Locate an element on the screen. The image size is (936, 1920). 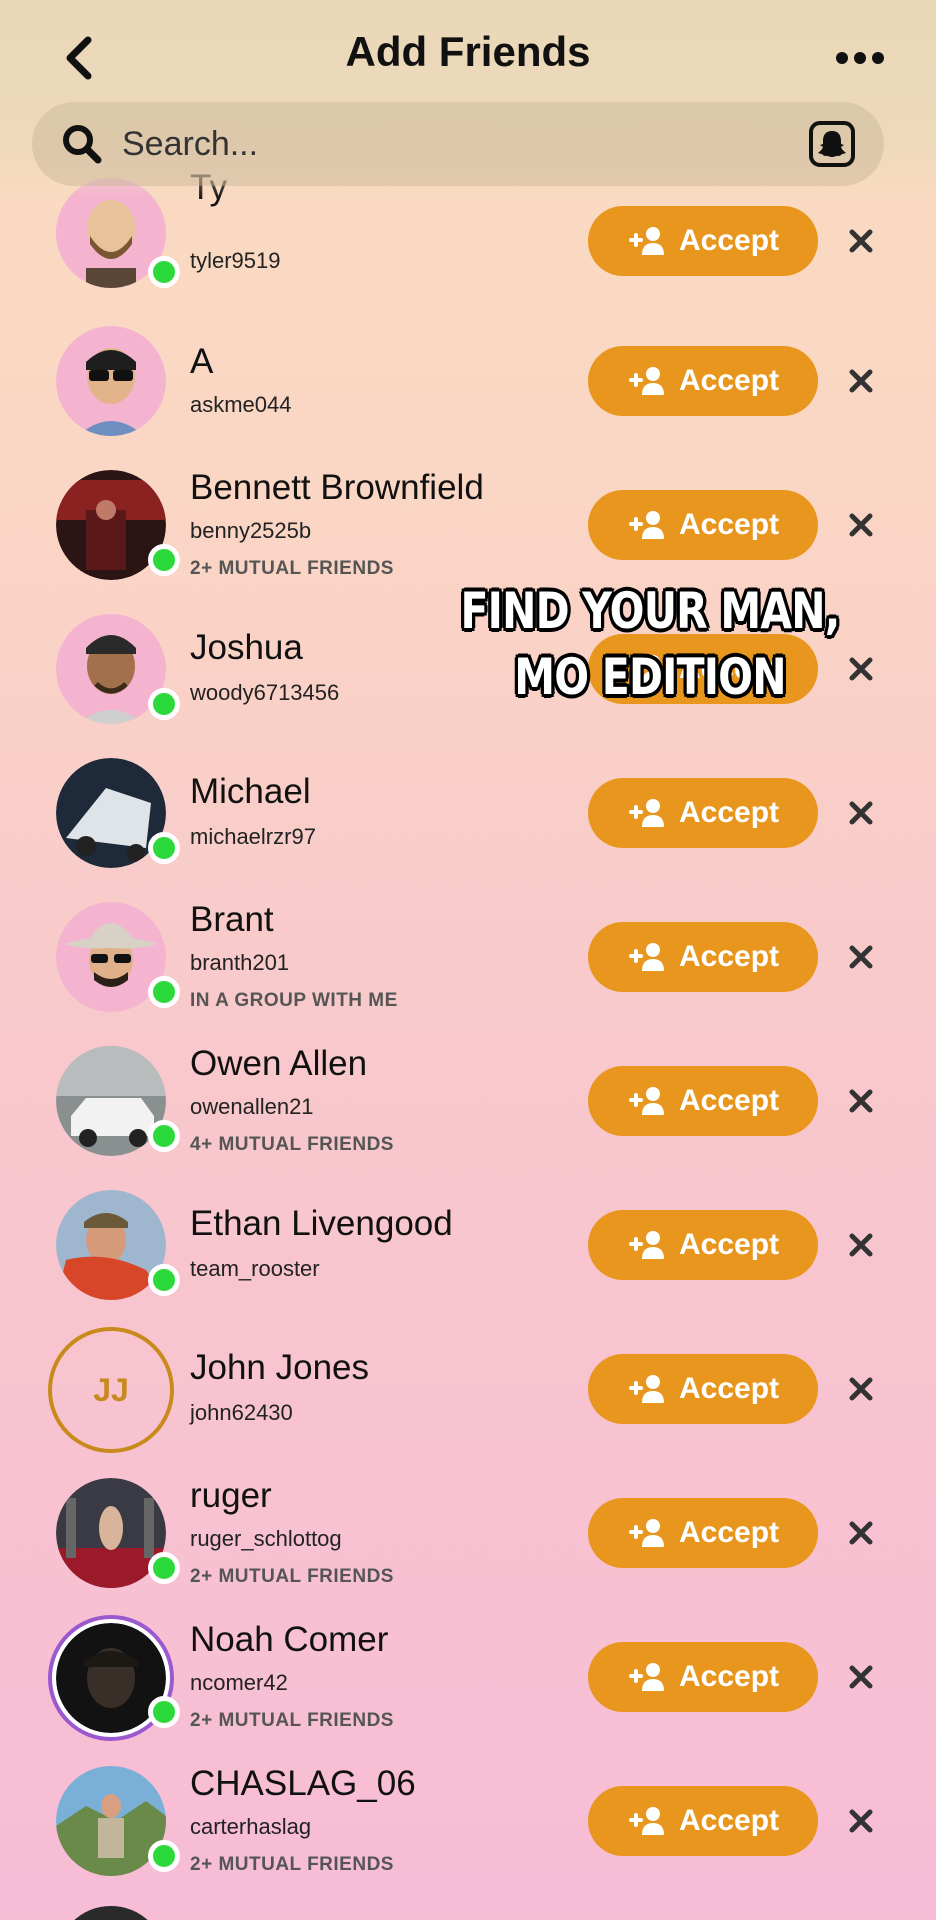
friend-name: Owen Allen is located at coordinates (279, 1063).